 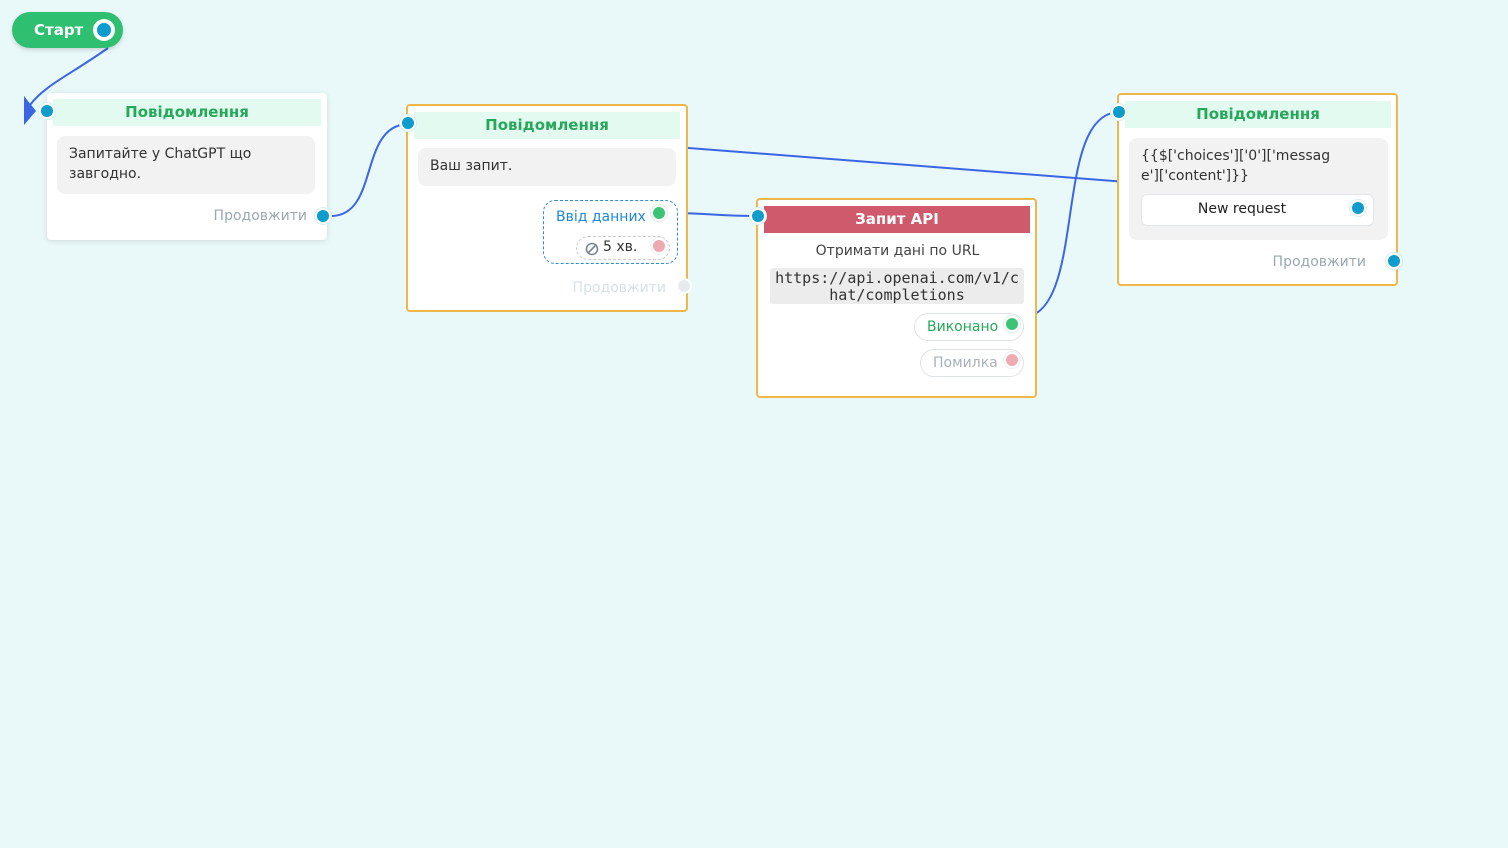 I want to click on message-text: Ваш запит., so click(x=547, y=167).